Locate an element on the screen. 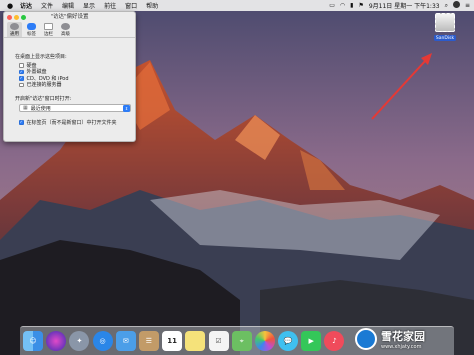  menu-finder: 访达 is located at coordinates (26, 5).